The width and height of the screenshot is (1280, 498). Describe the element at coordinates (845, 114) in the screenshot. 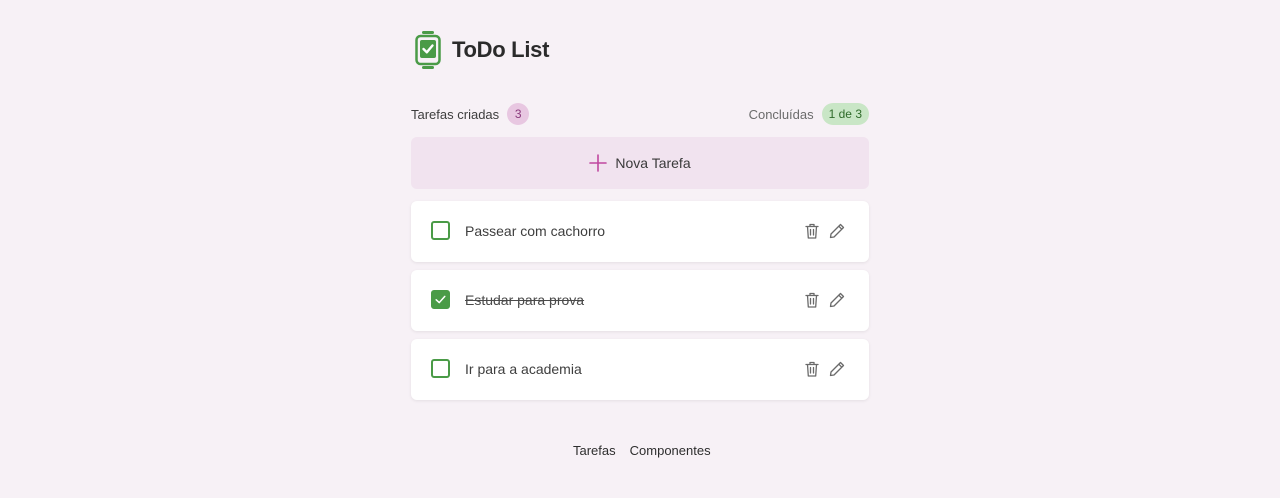

I see `completed-count-badge: 1 de 3` at that location.